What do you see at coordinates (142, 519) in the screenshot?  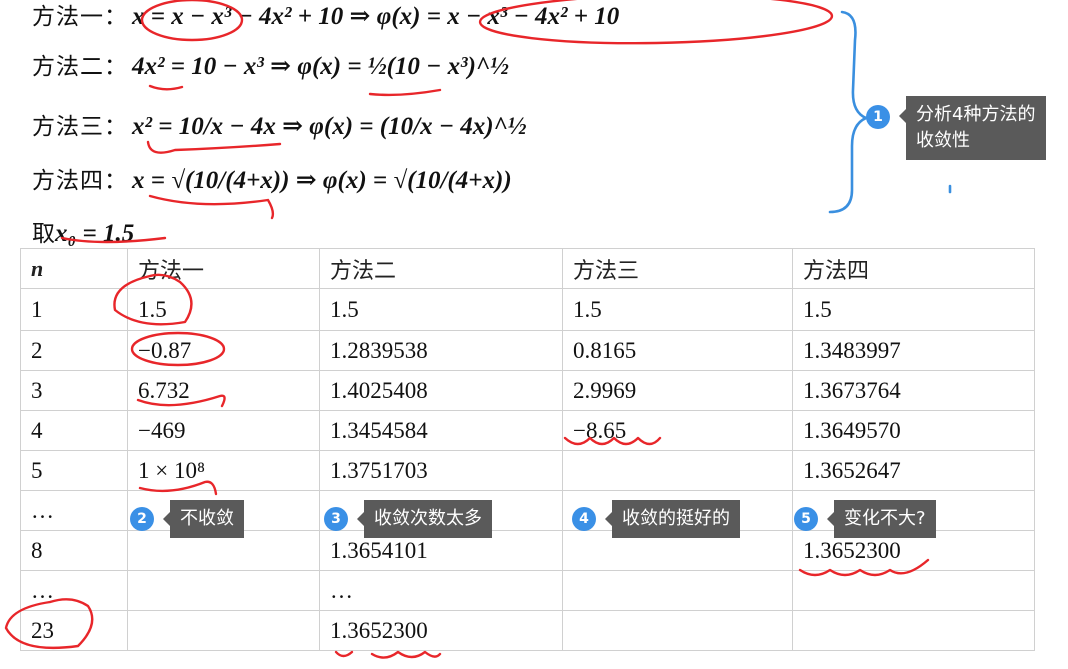 I see `annotation-2-badge: 2` at bounding box center [142, 519].